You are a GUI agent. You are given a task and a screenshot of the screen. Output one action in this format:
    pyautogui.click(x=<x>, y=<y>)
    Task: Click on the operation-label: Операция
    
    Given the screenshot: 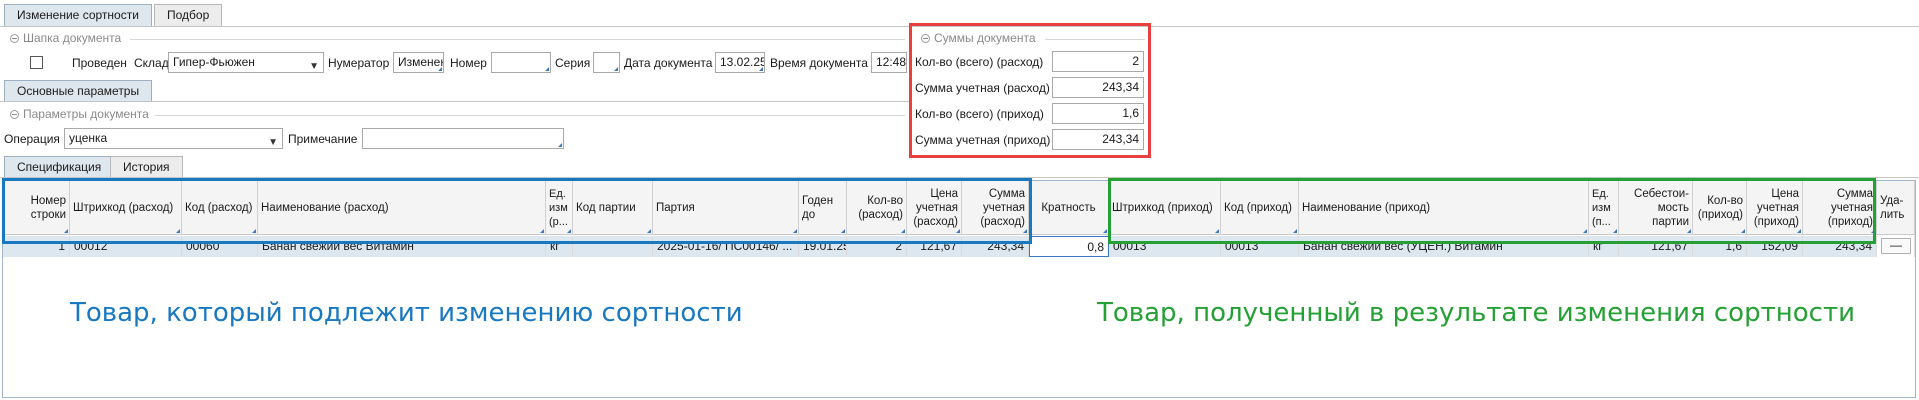 What is the action you would take?
    pyautogui.click(x=32, y=139)
    